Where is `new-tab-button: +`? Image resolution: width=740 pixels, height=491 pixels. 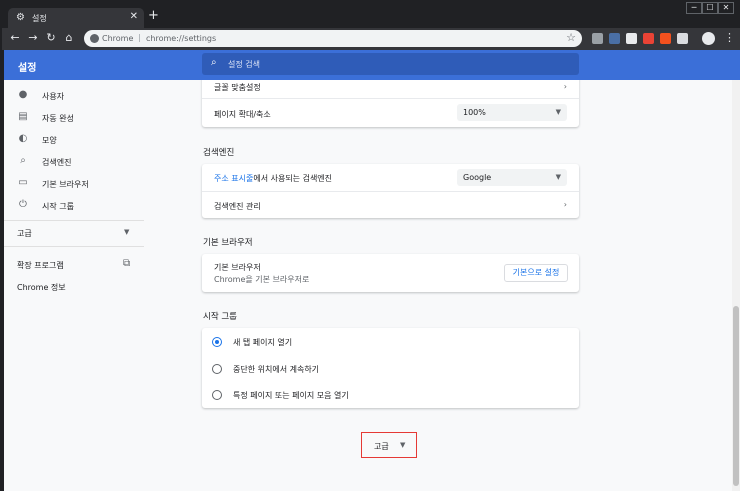 new-tab-button: + is located at coordinates (153, 15).